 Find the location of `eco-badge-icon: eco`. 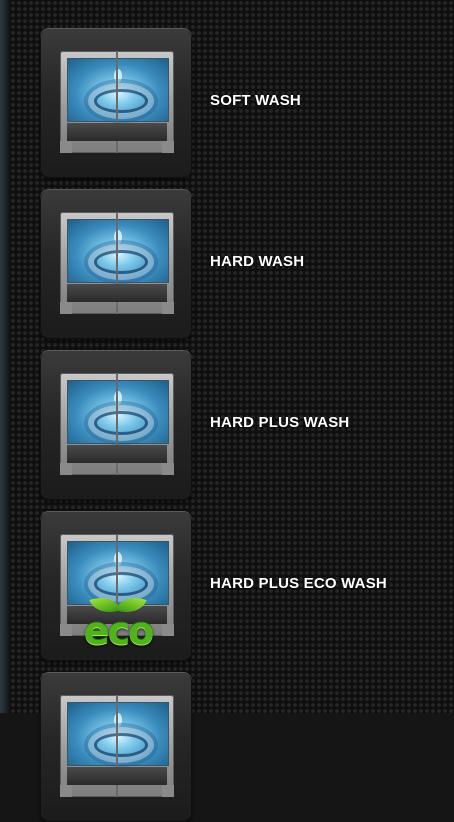

eco-badge-icon: eco is located at coordinates (118, 622).